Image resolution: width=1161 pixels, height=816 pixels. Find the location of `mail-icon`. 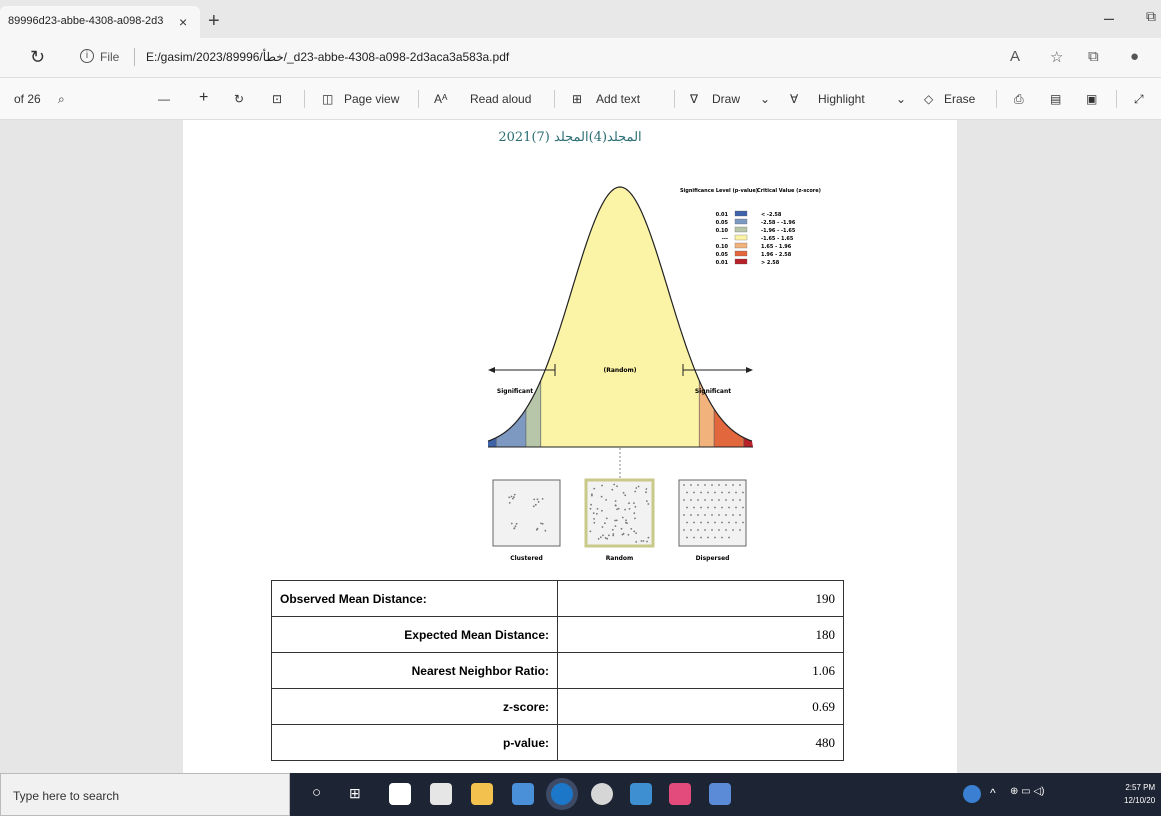

mail-icon is located at coordinates (441, 794).